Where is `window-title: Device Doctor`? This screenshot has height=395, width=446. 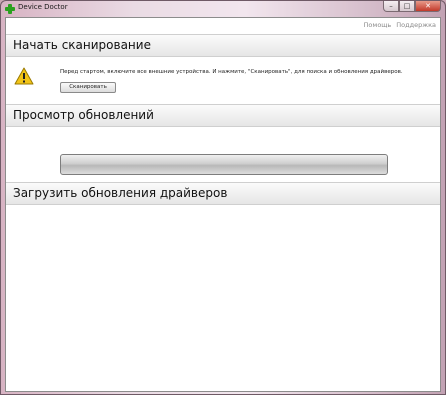 window-title: Device Doctor is located at coordinates (43, 7).